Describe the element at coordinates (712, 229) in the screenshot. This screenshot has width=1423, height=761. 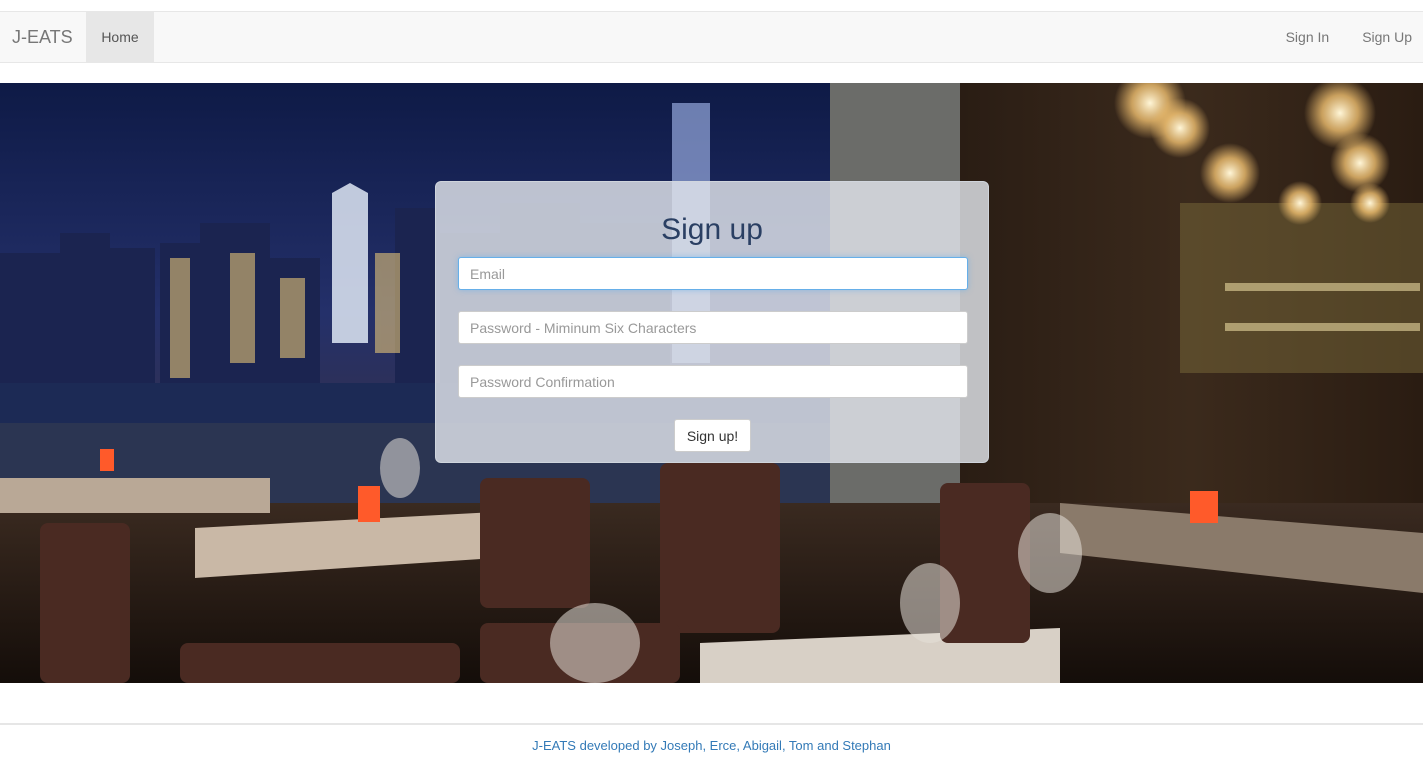
I see `signup-title: Sign up` at that location.